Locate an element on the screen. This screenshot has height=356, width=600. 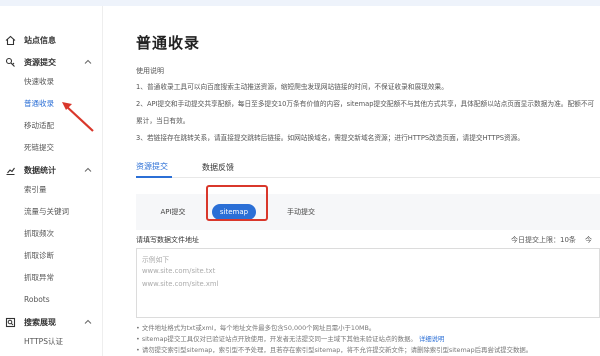
chart-icon is located at coordinates (10, 170).